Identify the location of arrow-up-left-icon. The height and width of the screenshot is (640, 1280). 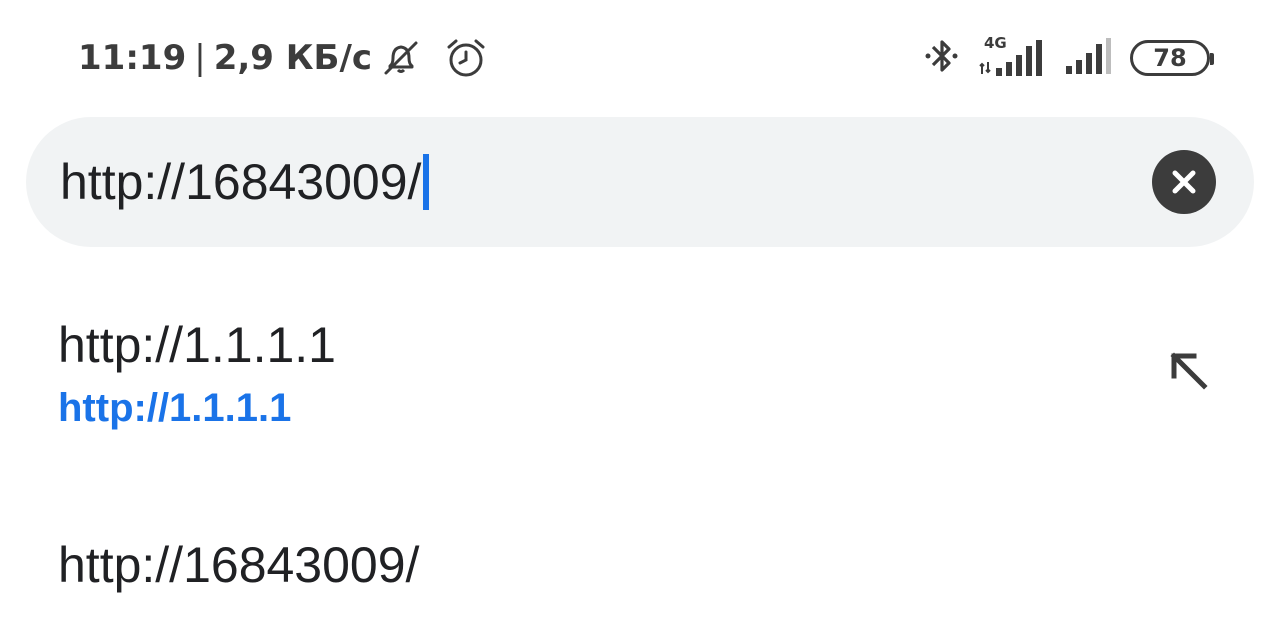
(1189, 371).